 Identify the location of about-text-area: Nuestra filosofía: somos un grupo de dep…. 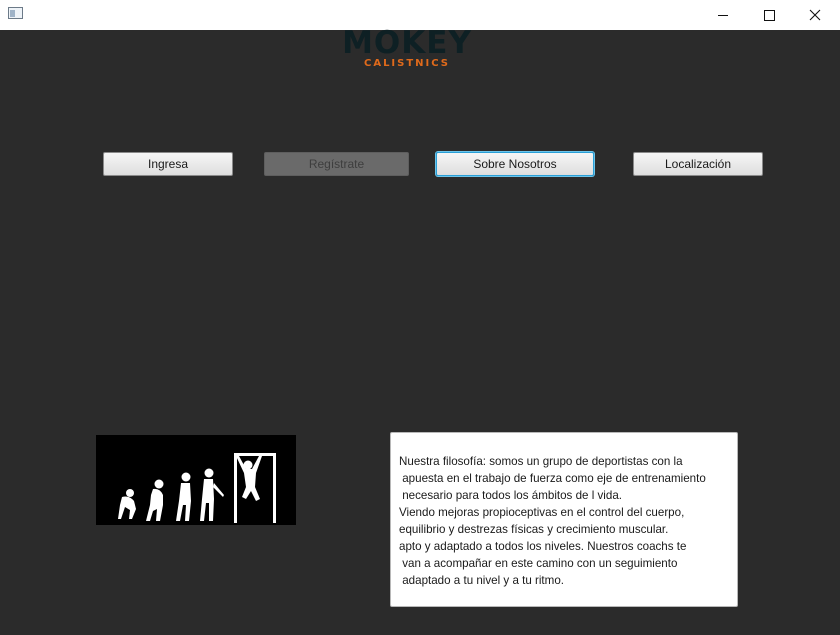
(564, 519).